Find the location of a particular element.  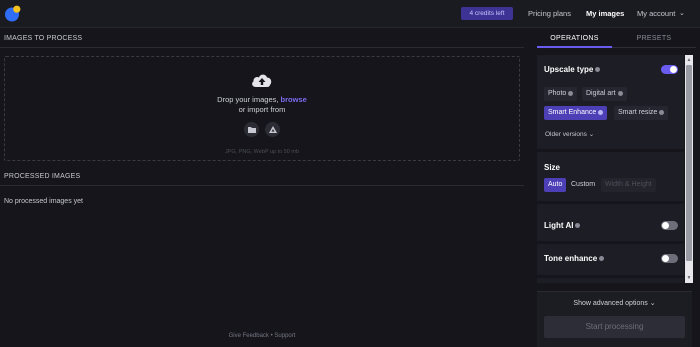

nav-my-images: My images is located at coordinates (605, 13).